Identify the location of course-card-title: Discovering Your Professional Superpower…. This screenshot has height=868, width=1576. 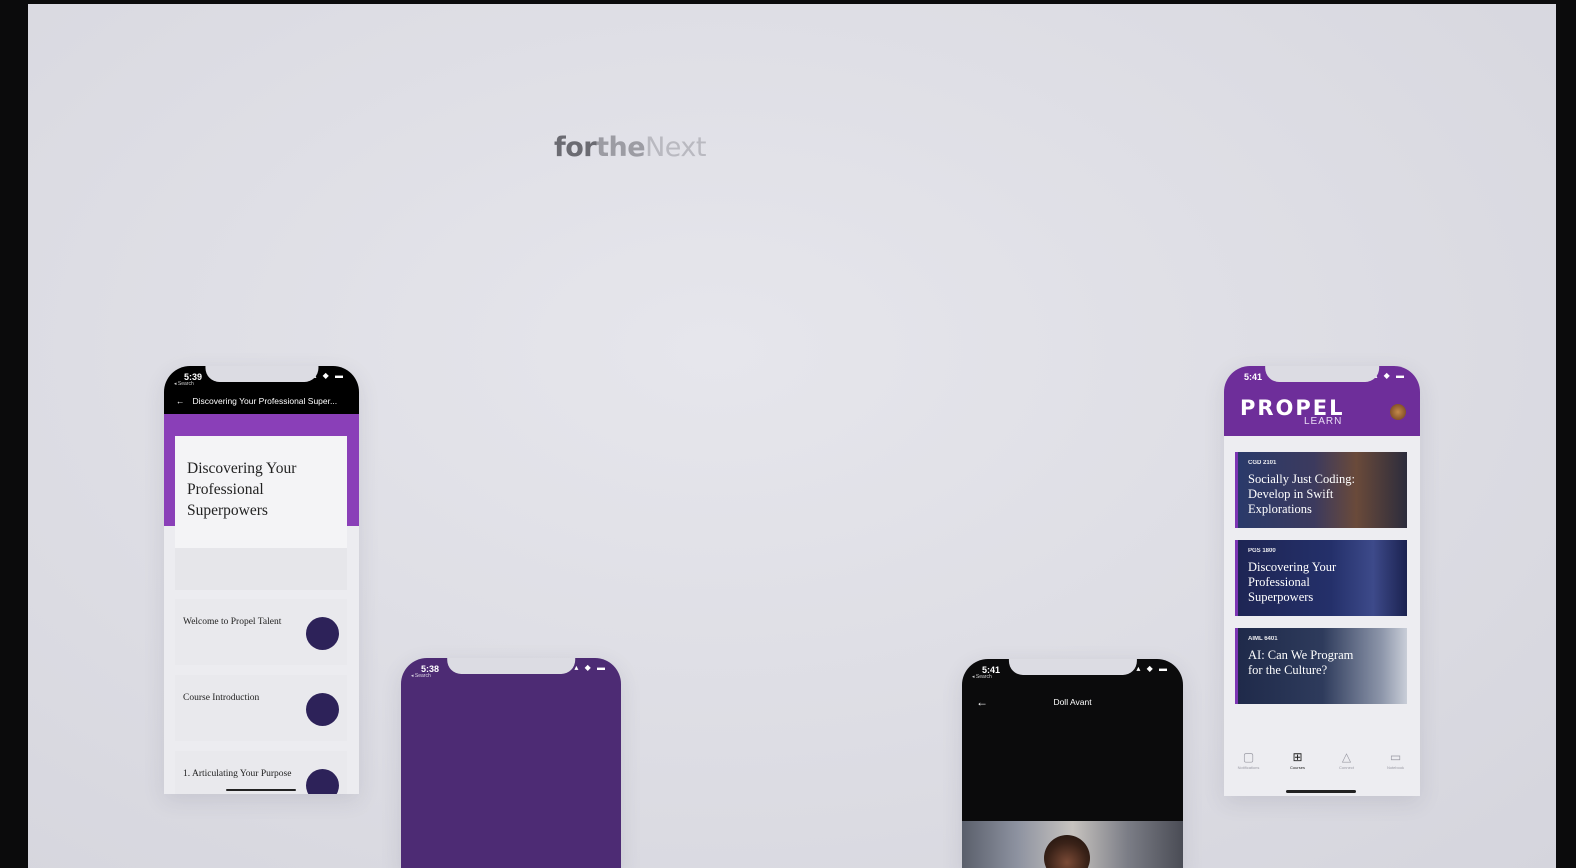
(1292, 582).